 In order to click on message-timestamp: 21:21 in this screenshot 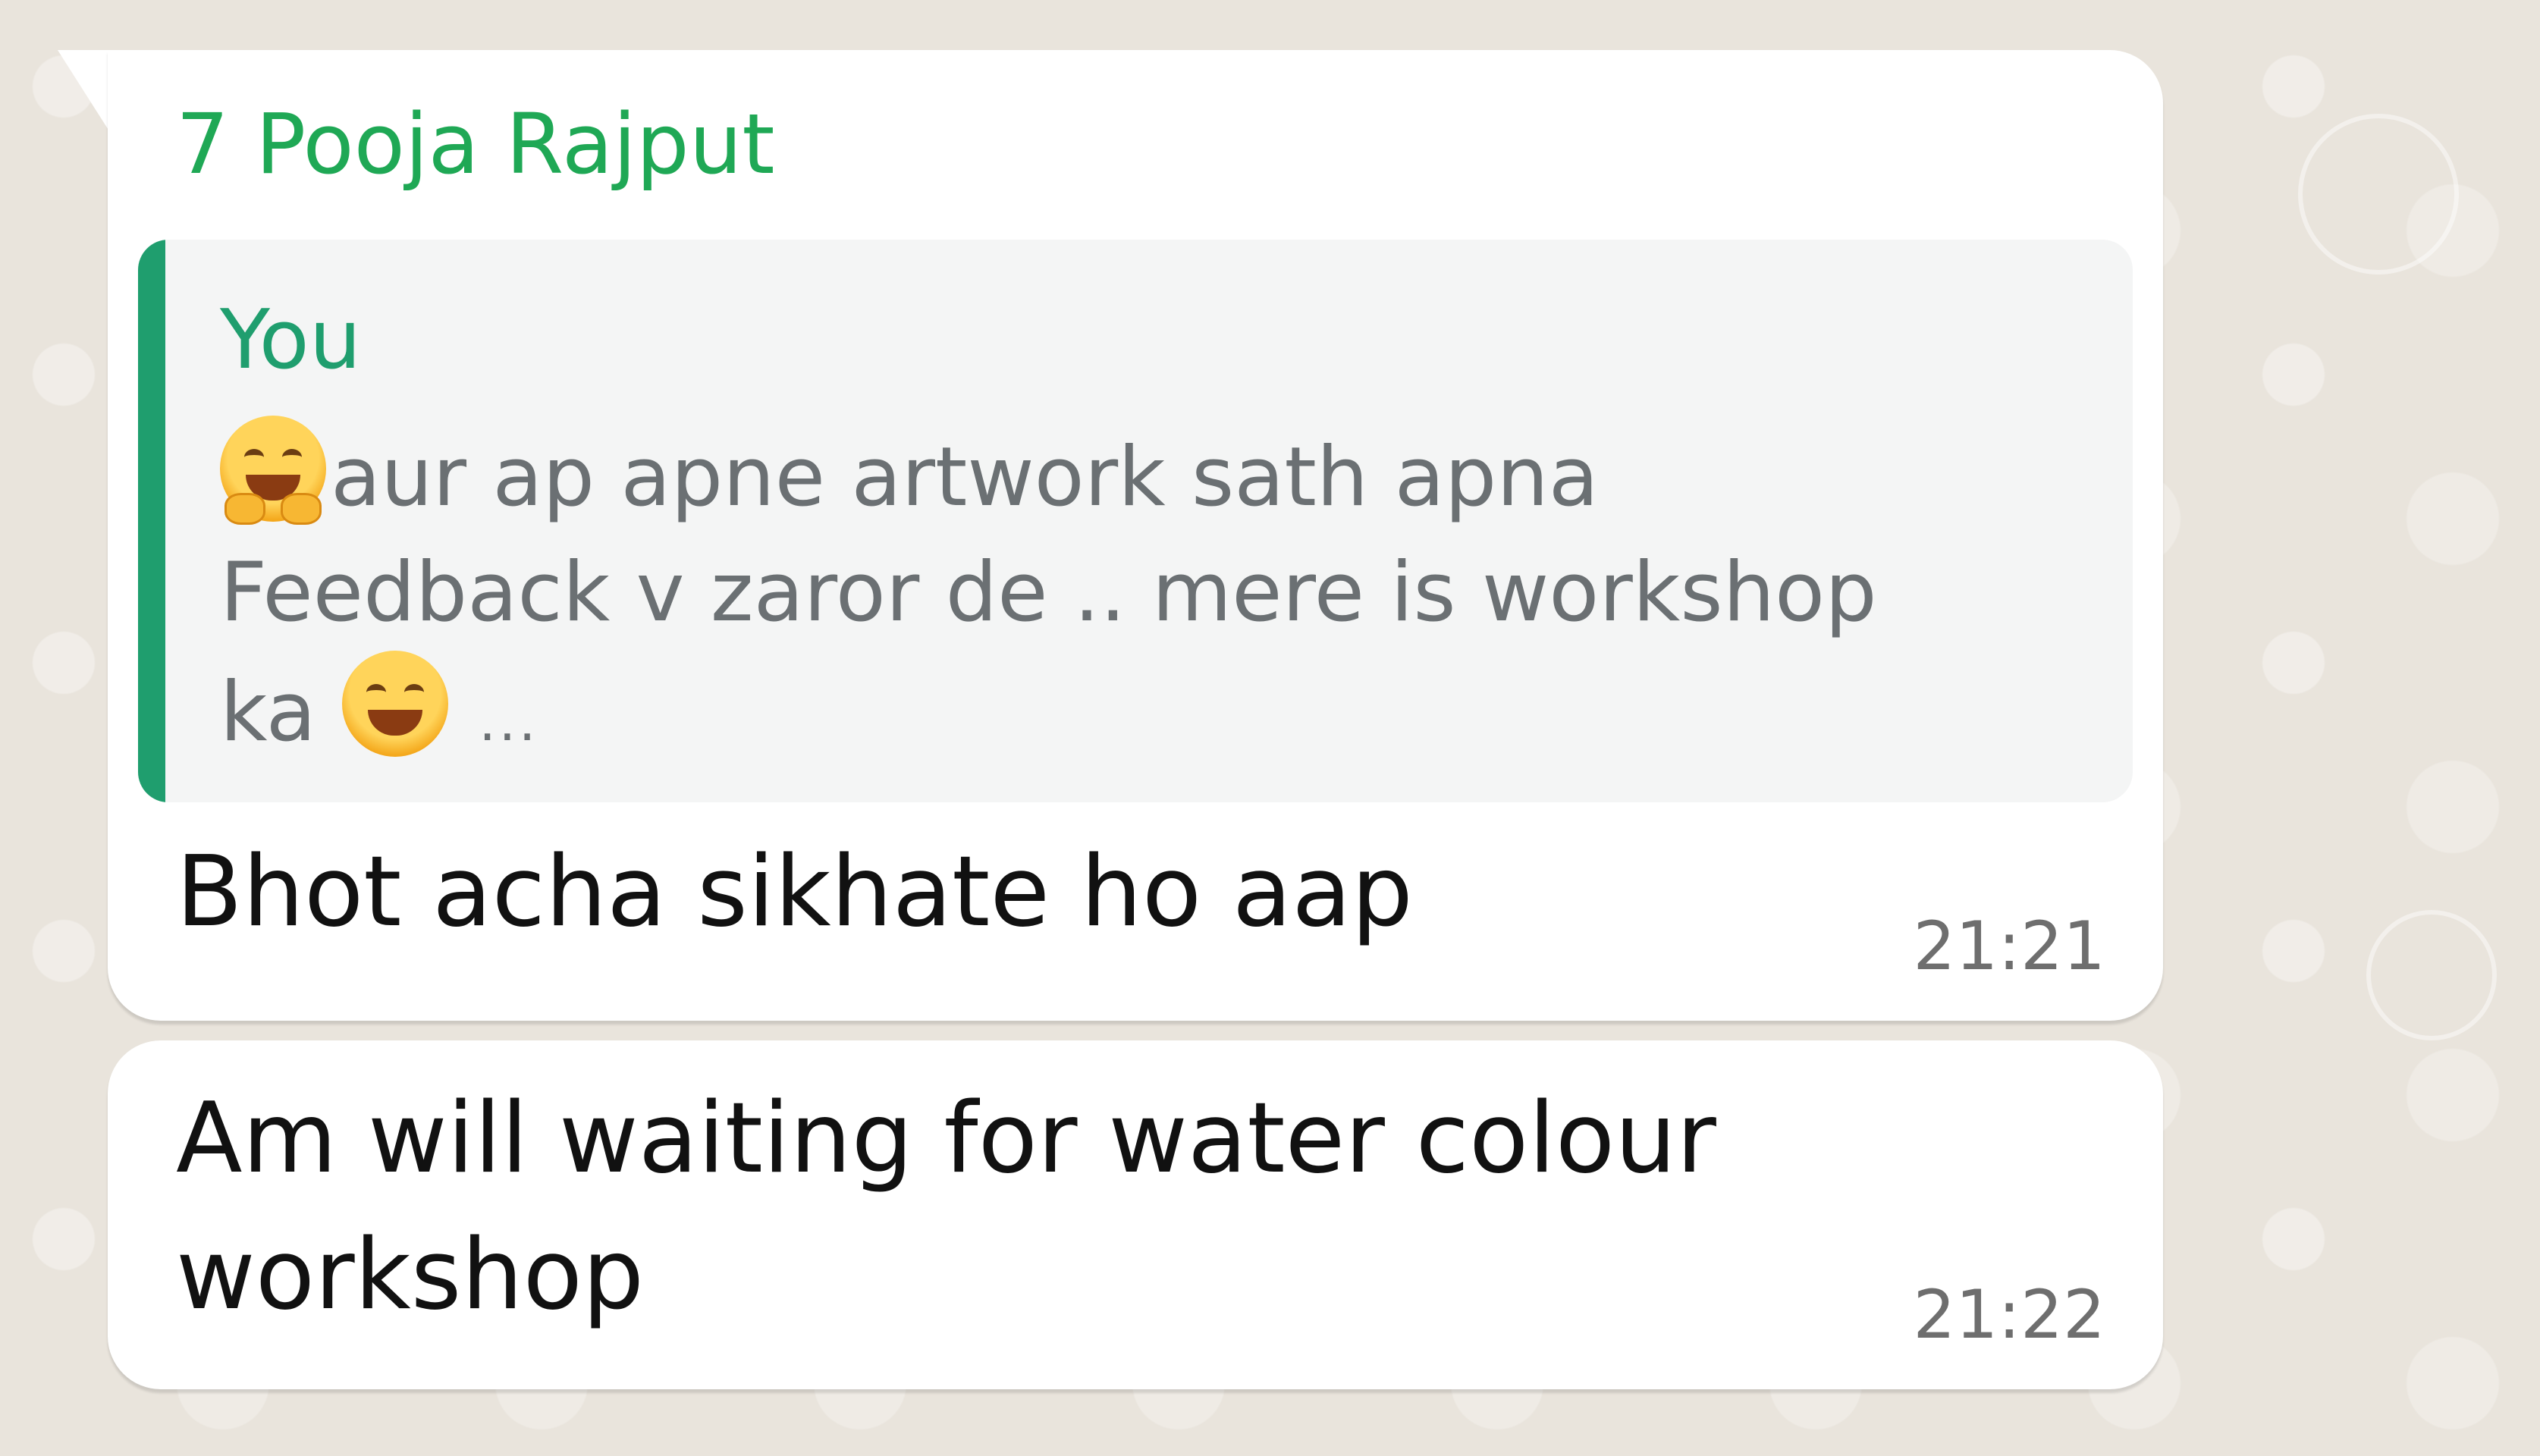, I will do `click(2009, 946)`.